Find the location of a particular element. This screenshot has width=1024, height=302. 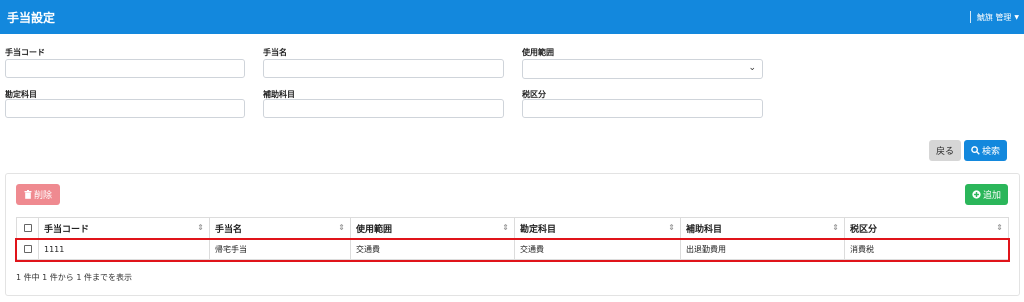

search-icon is located at coordinates (975, 150).